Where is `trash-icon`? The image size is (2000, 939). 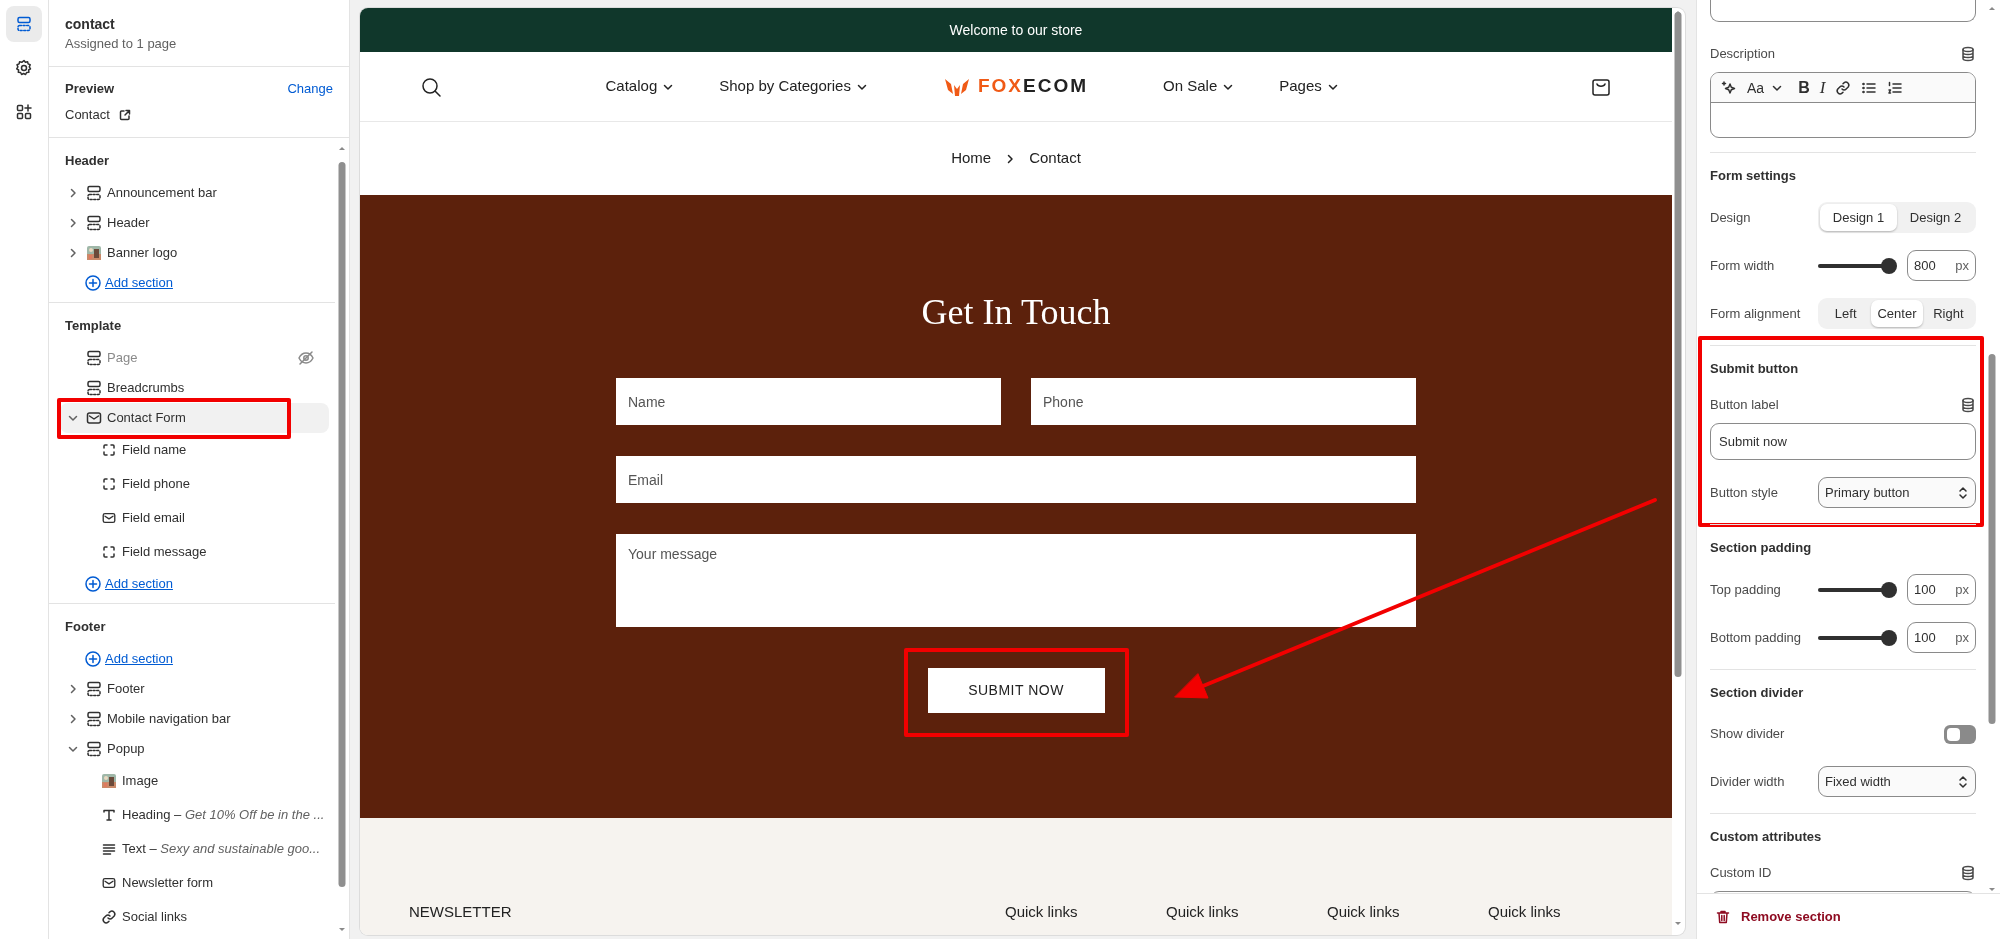
trash-icon is located at coordinates (1723, 916).